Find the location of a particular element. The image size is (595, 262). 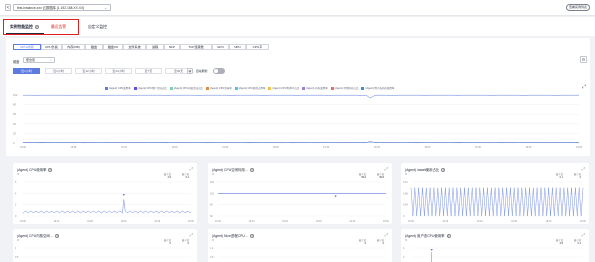

x-tick-label: 19:15 is located at coordinates (175, 147).